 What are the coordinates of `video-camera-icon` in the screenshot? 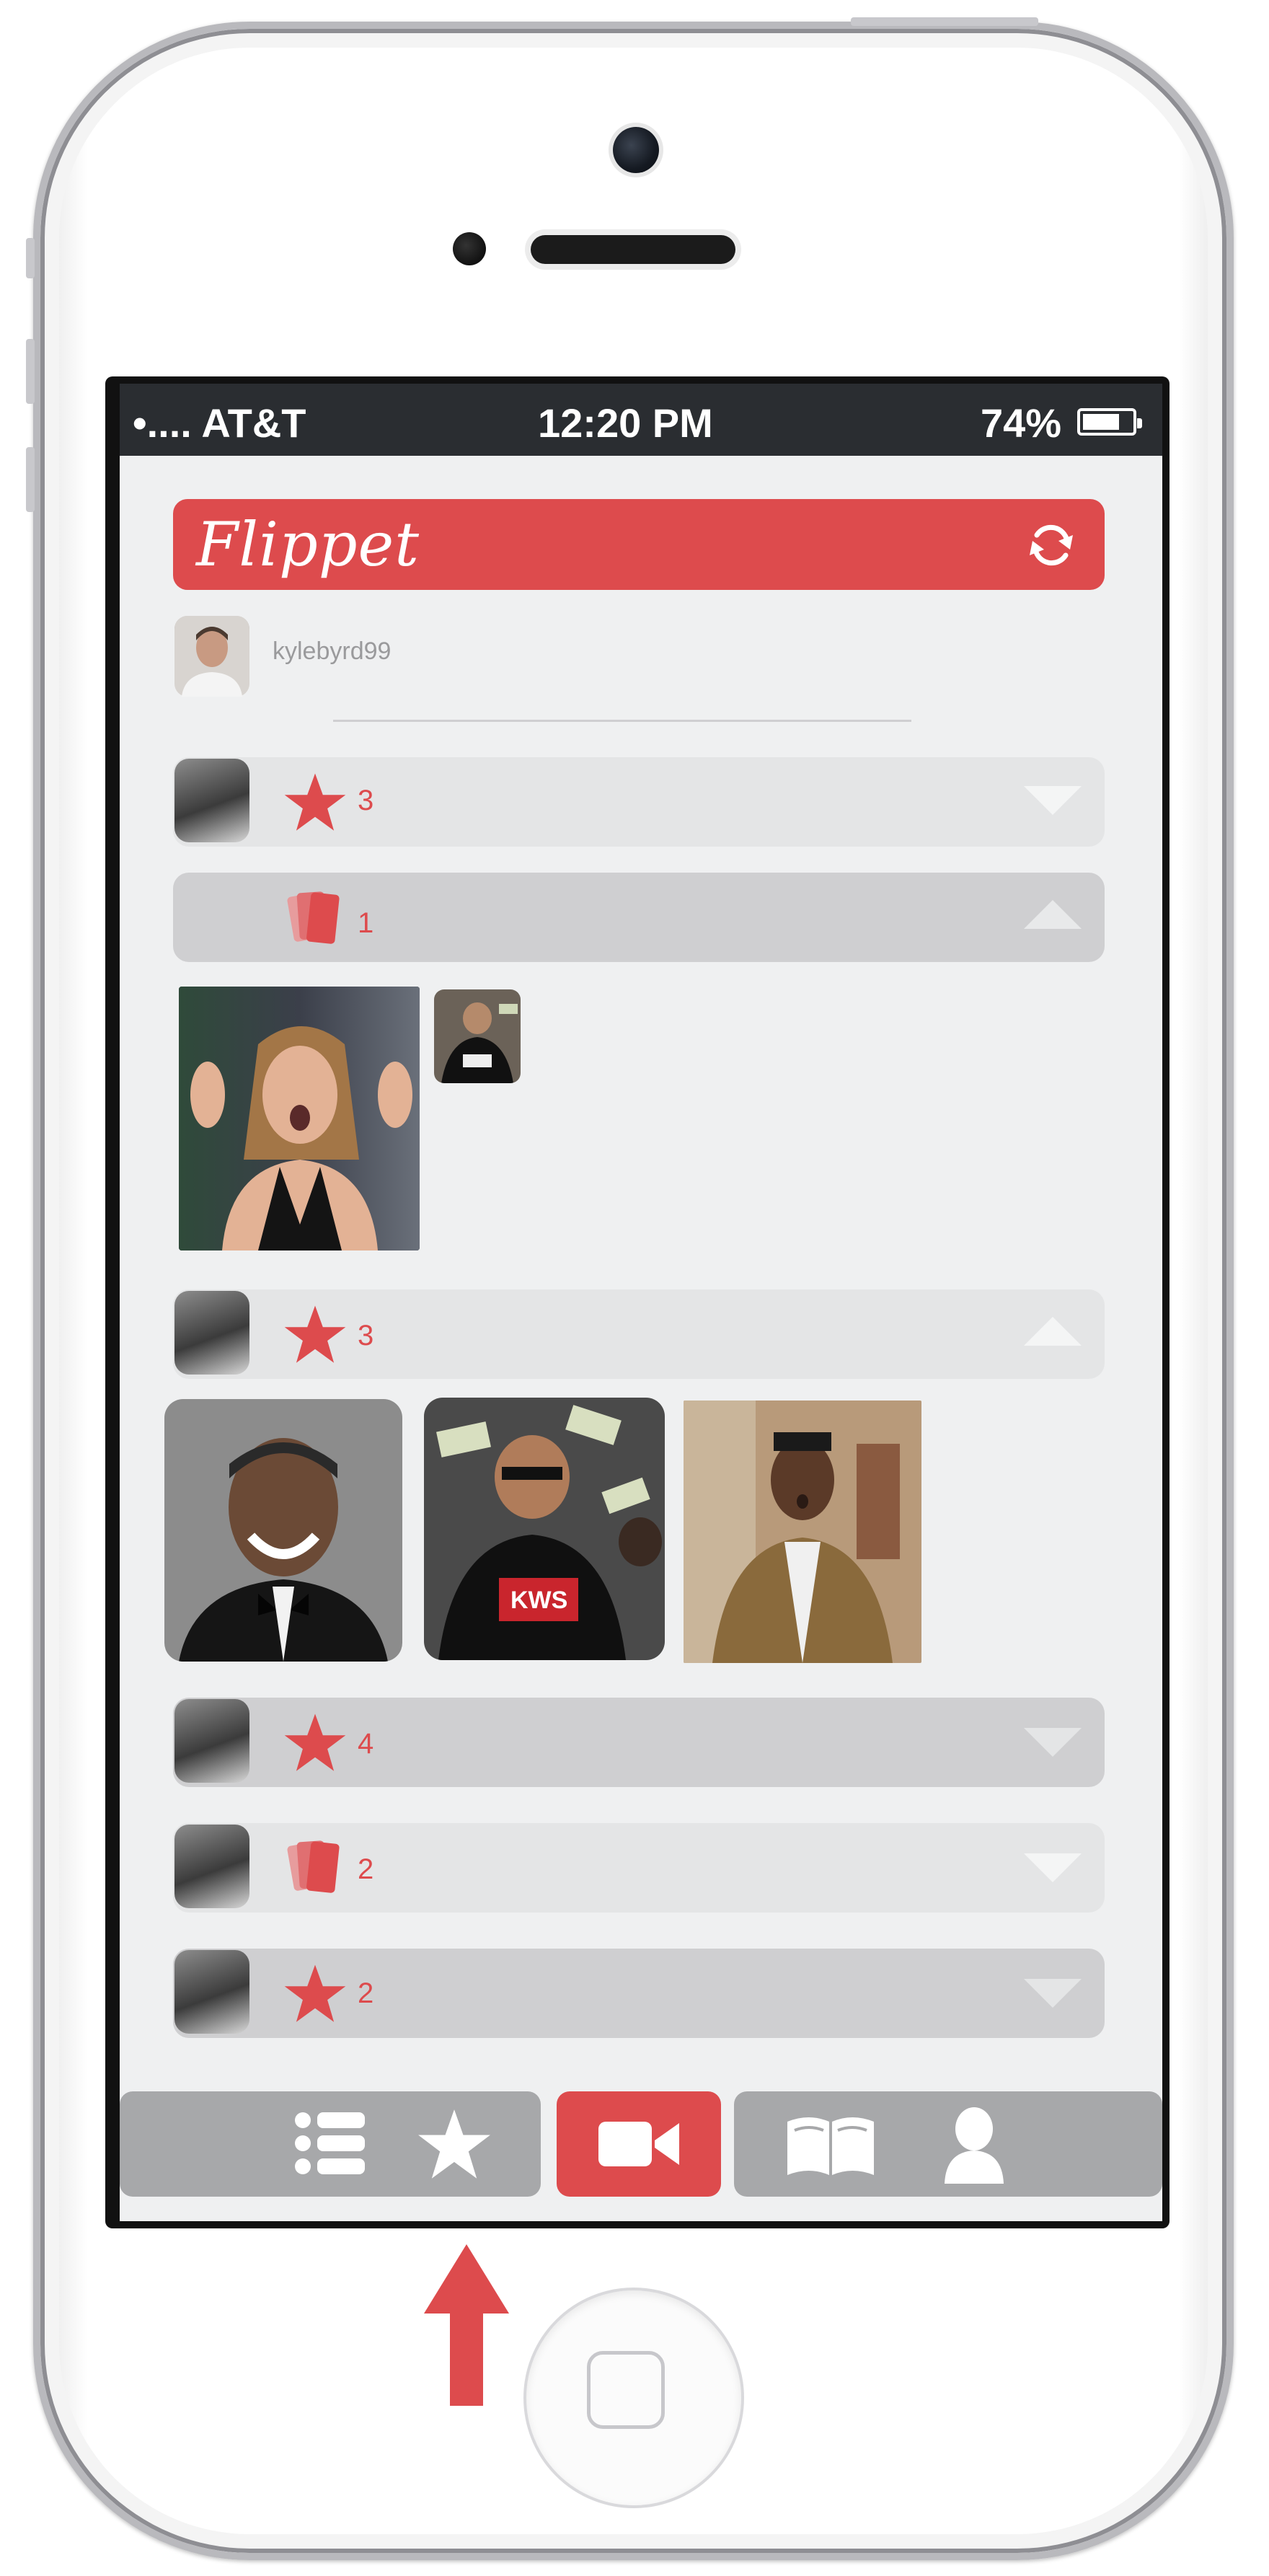 It's located at (638, 2144).